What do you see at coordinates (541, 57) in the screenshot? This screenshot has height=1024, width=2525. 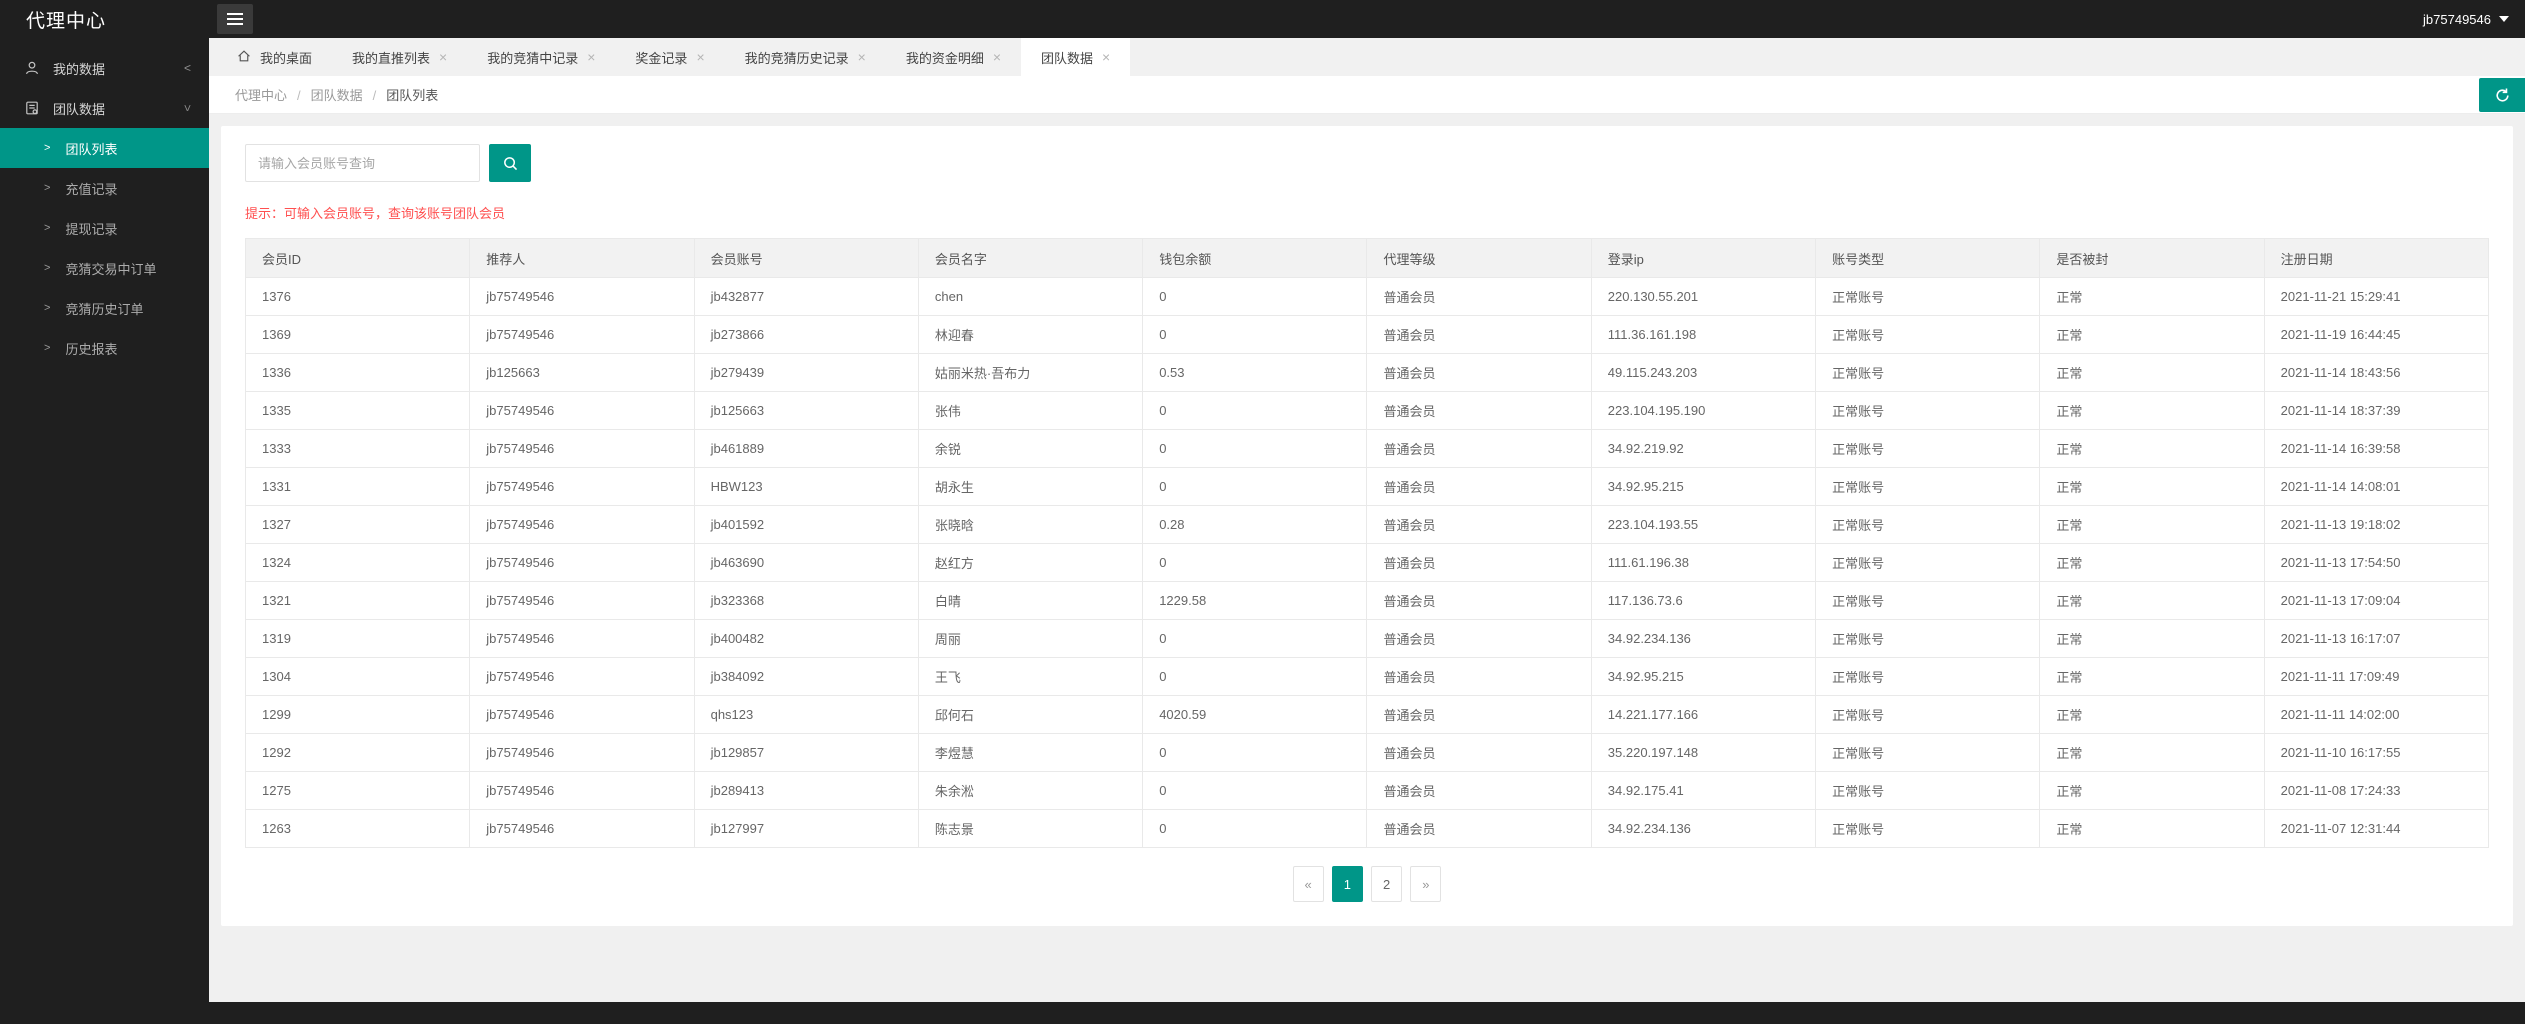 I see `tab-我的竞猜中记录: 我的竞猜中记录 ×` at bounding box center [541, 57].